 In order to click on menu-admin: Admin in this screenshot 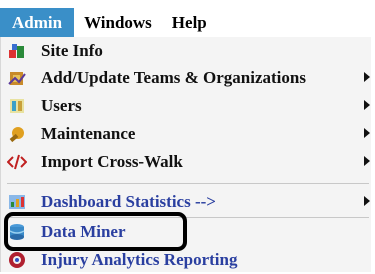, I will do `click(37, 22)`.